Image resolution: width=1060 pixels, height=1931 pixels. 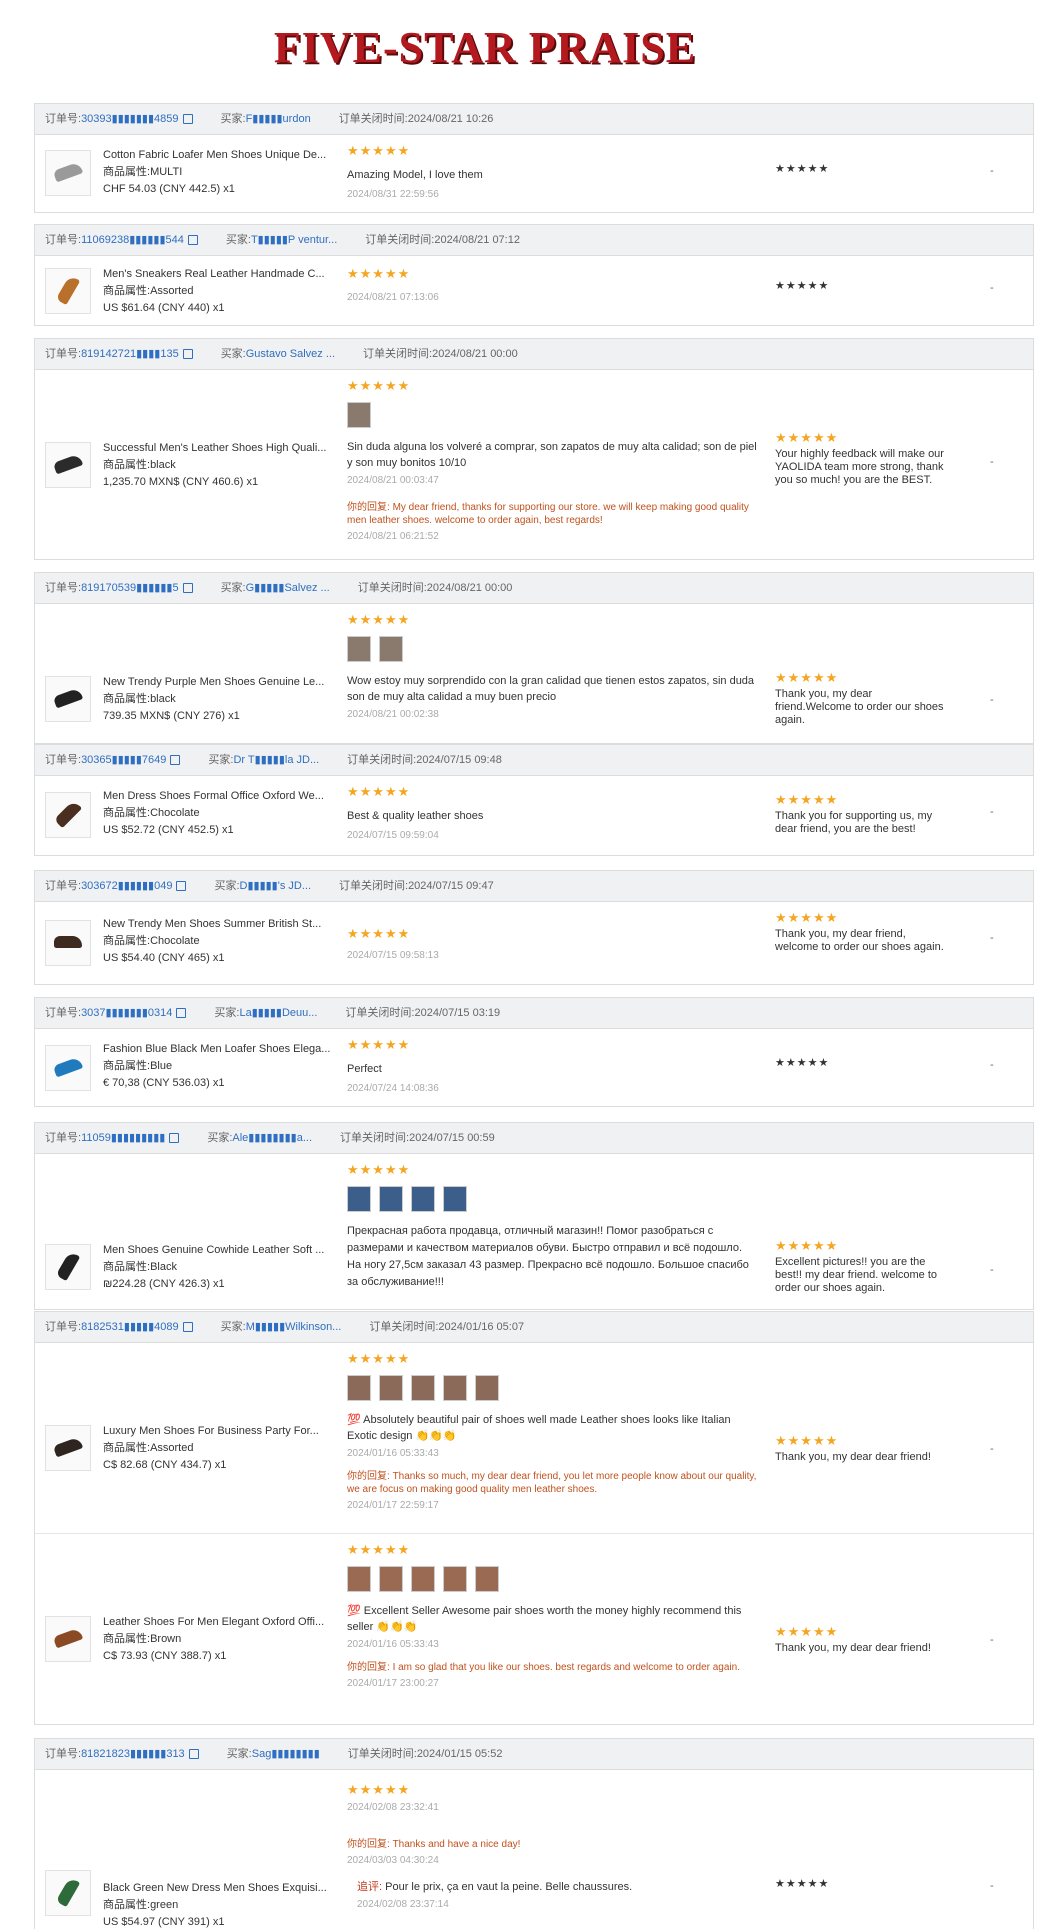 What do you see at coordinates (393, 536) in the screenshot?
I see `reply-date: 2024/08/21 06:21:52` at bounding box center [393, 536].